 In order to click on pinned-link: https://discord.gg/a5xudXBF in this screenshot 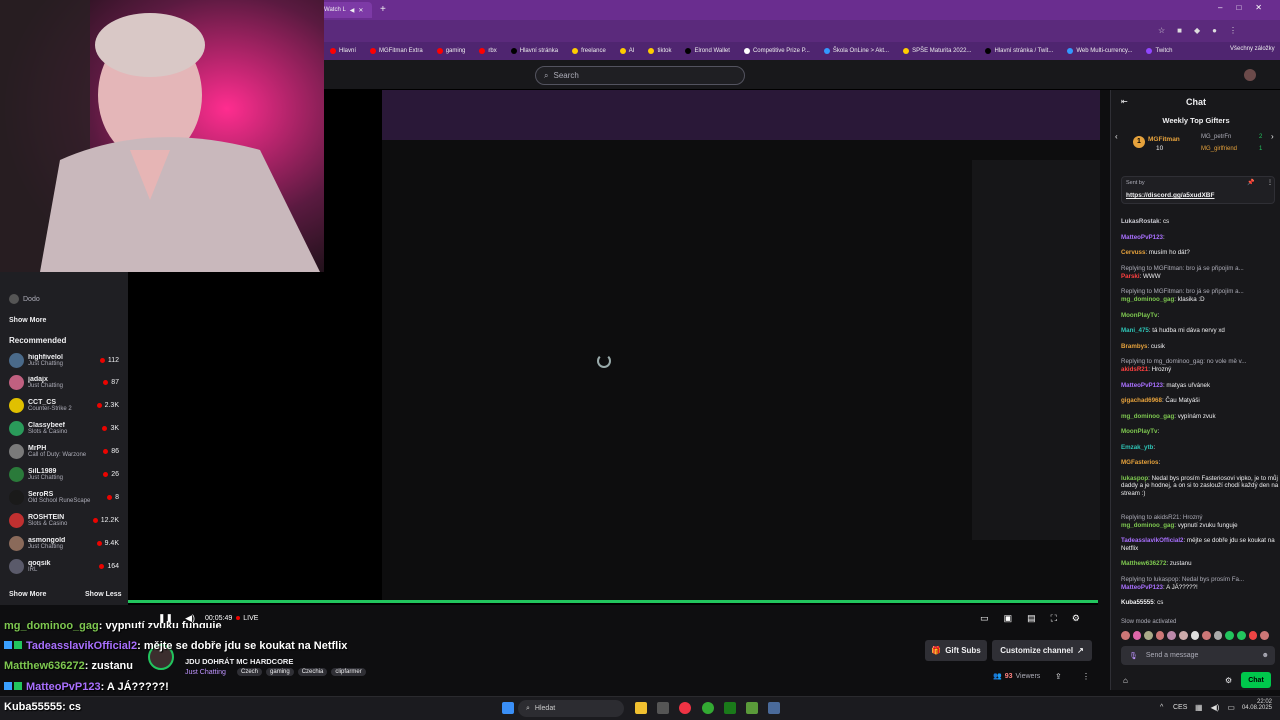, I will do `click(1170, 195)`.